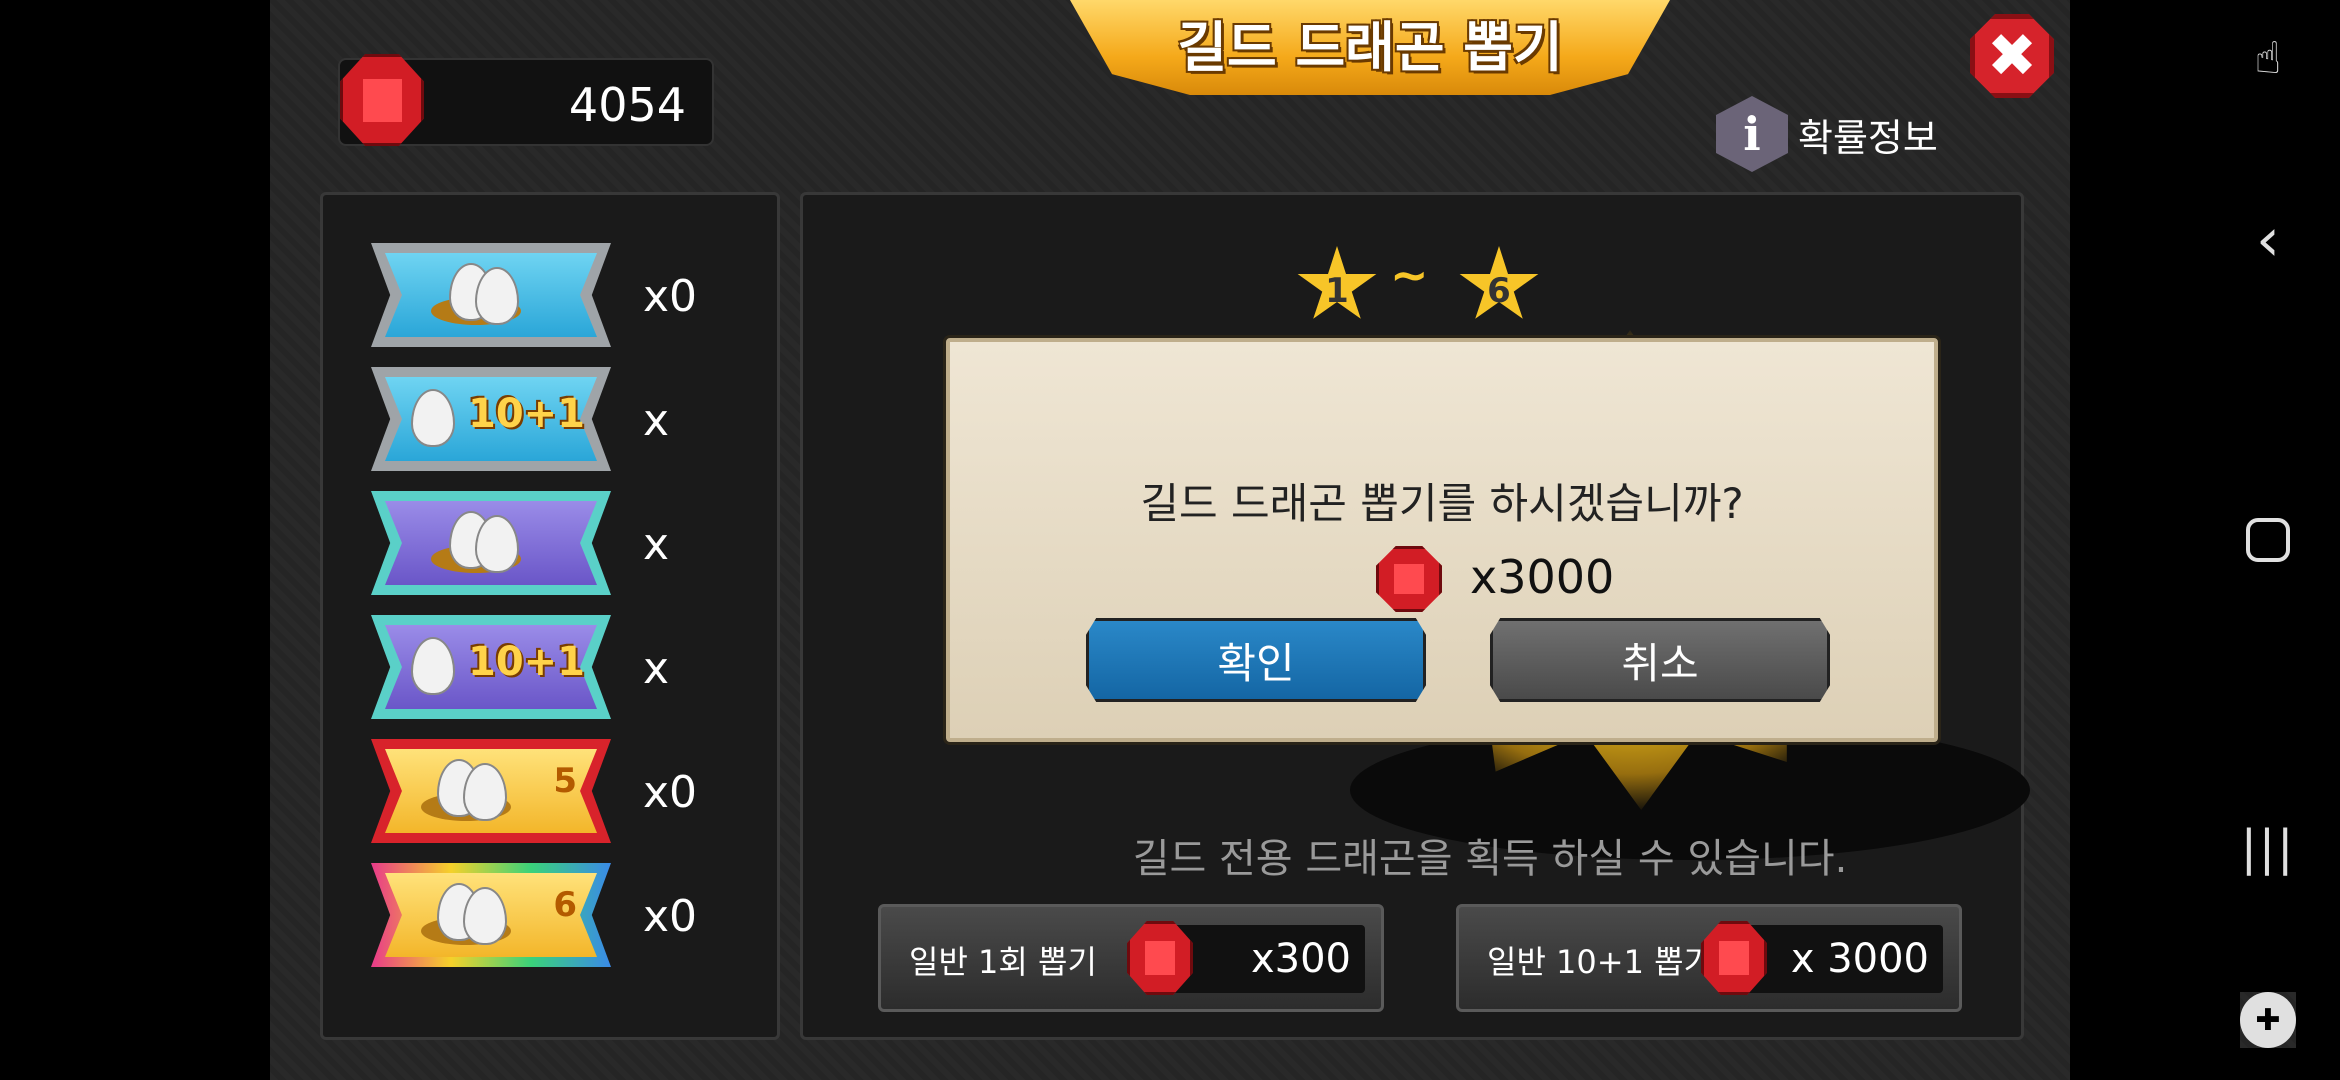 The height and width of the screenshot is (1080, 2340). I want to click on star-grade: 5, so click(565, 781).